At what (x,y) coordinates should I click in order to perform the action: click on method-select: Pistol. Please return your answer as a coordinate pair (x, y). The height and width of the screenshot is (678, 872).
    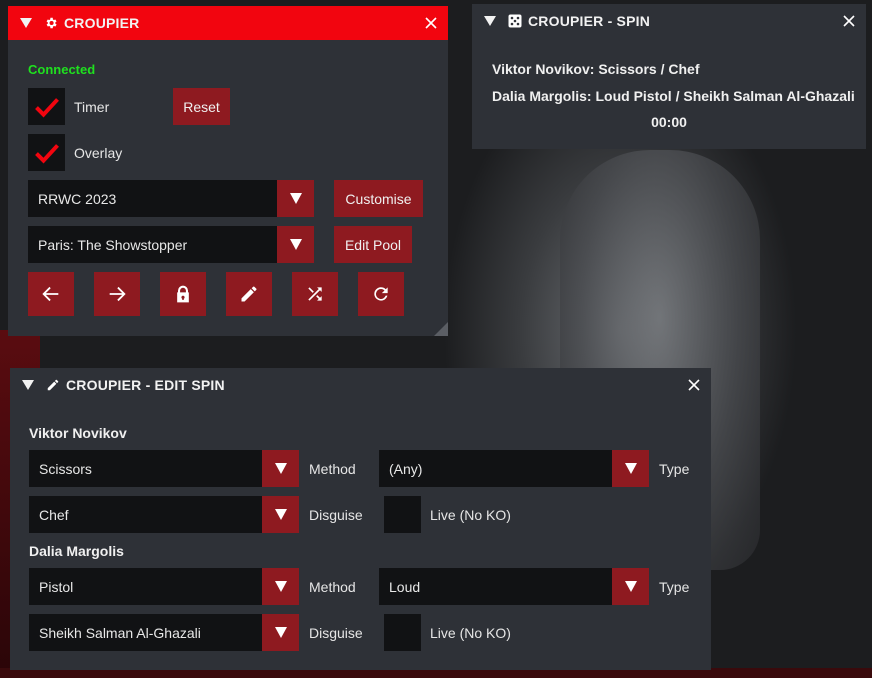
    Looking at the image, I should click on (164, 586).